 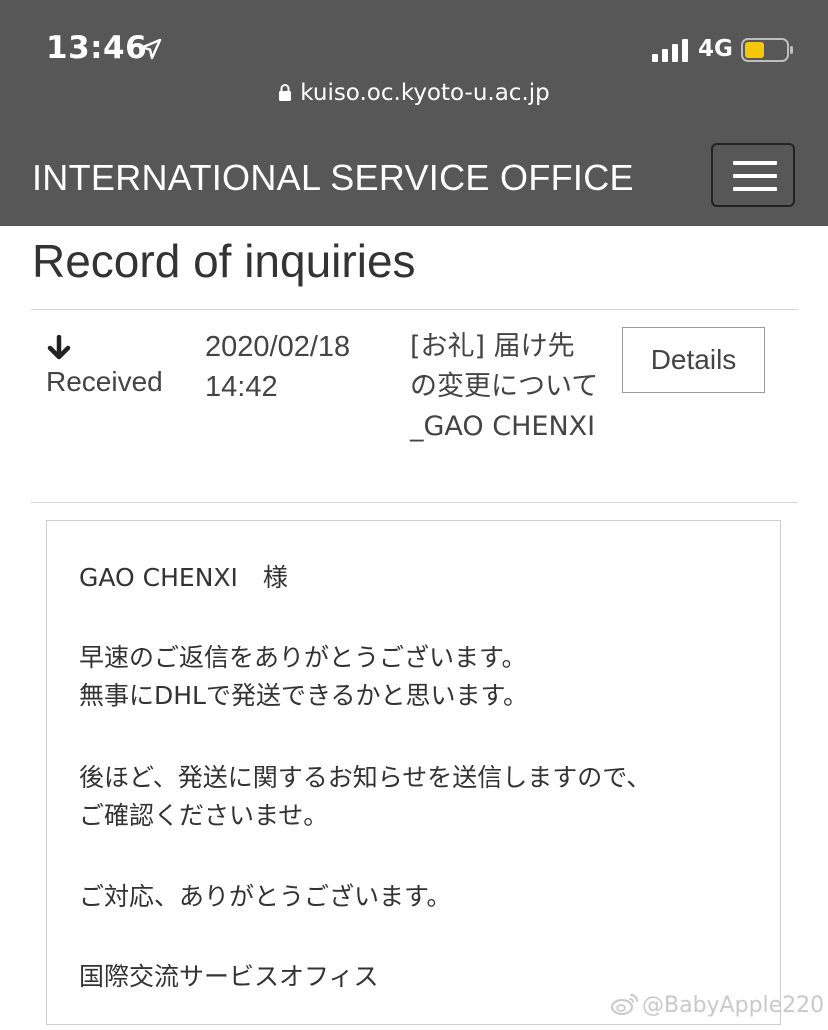 I want to click on message-line: 後ほど、発送に関するお知らせを送信しますので、, so click(x=365, y=777).